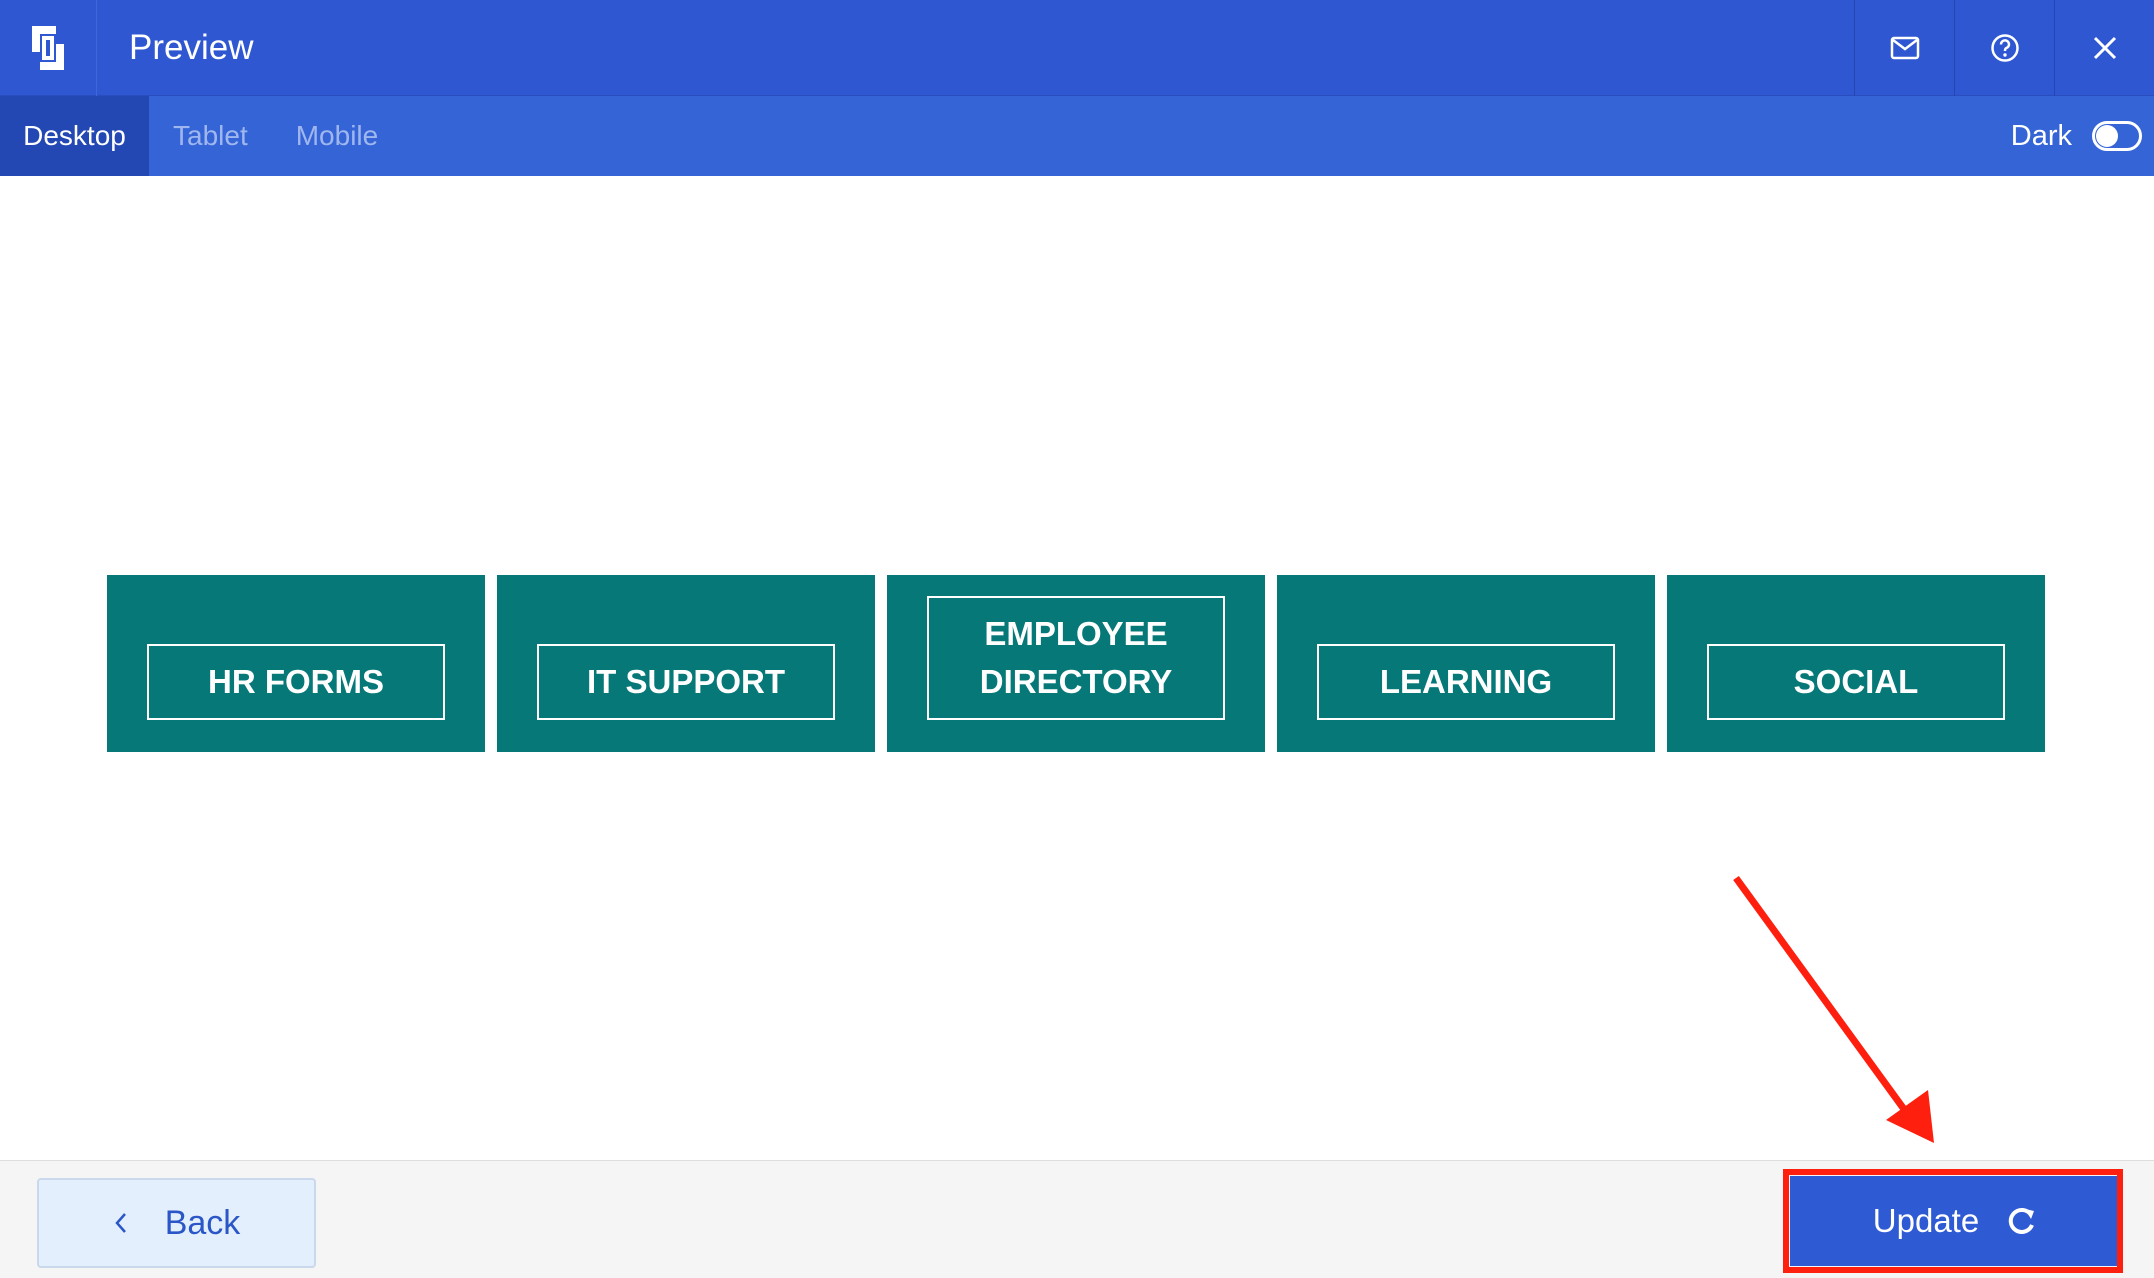  Describe the element at coordinates (191, 47) in the screenshot. I see `page-title: Preview` at that location.